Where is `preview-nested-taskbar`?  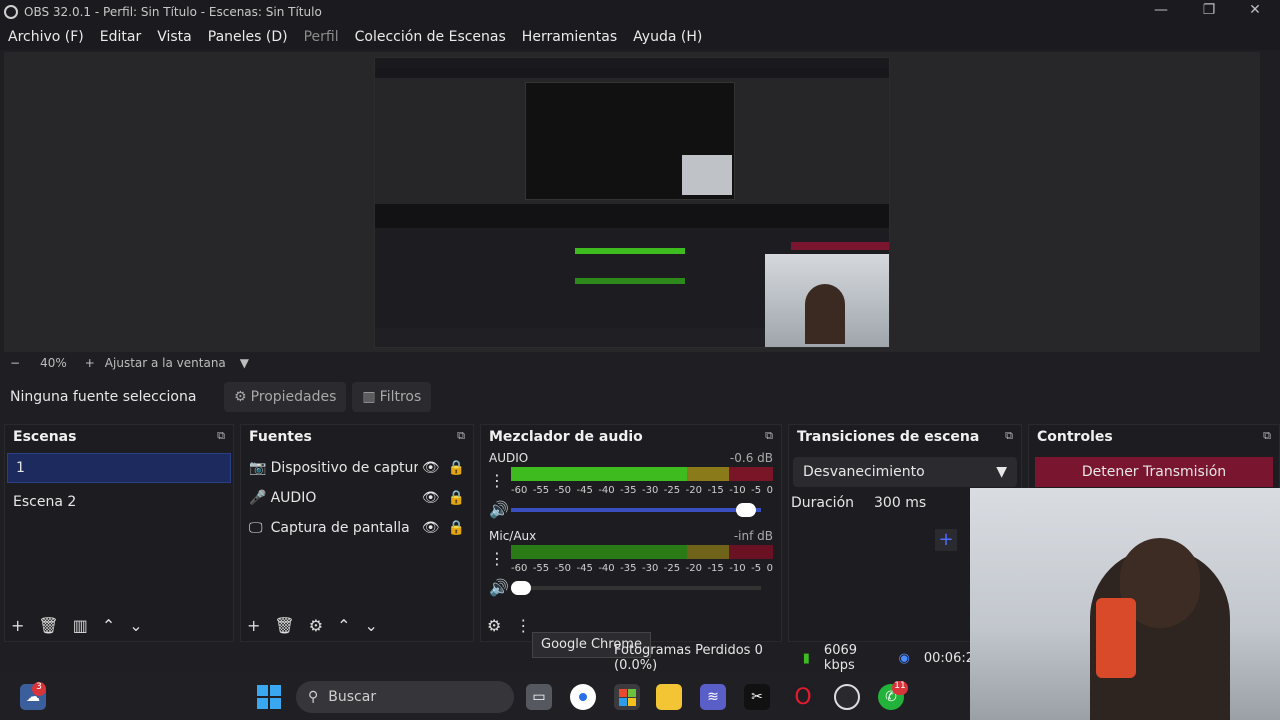 preview-nested-taskbar is located at coordinates (570, 337).